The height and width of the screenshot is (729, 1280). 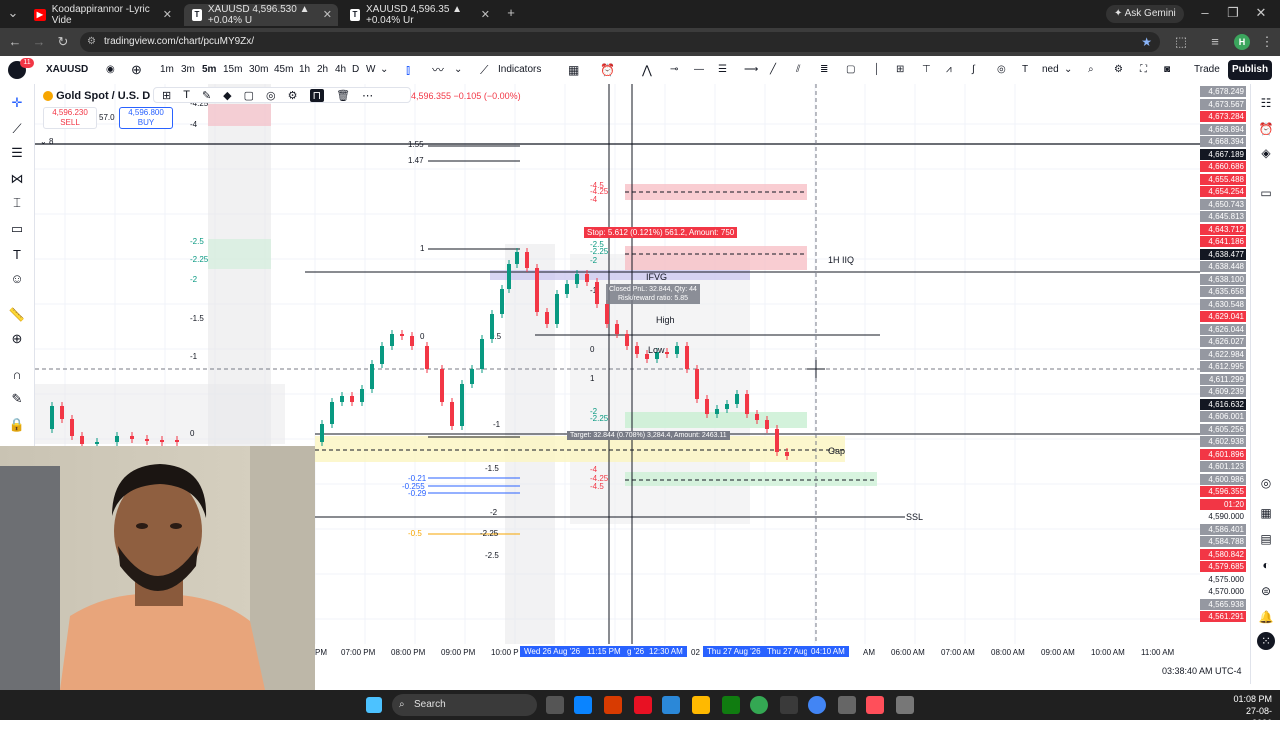 I want to click on compare-icon: ◉, so click(x=110, y=70).